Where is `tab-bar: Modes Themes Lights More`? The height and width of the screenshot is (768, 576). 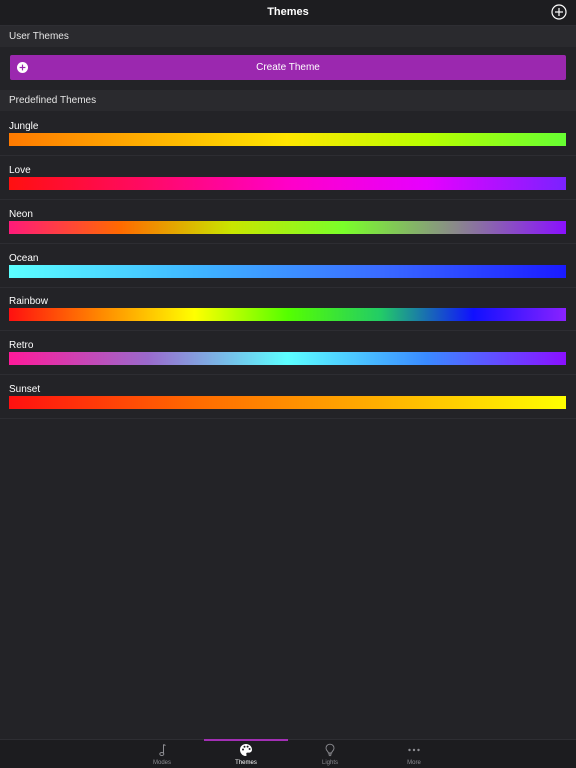
tab-bar: Modes Themes Lights More is located at coordinates (288, 753).